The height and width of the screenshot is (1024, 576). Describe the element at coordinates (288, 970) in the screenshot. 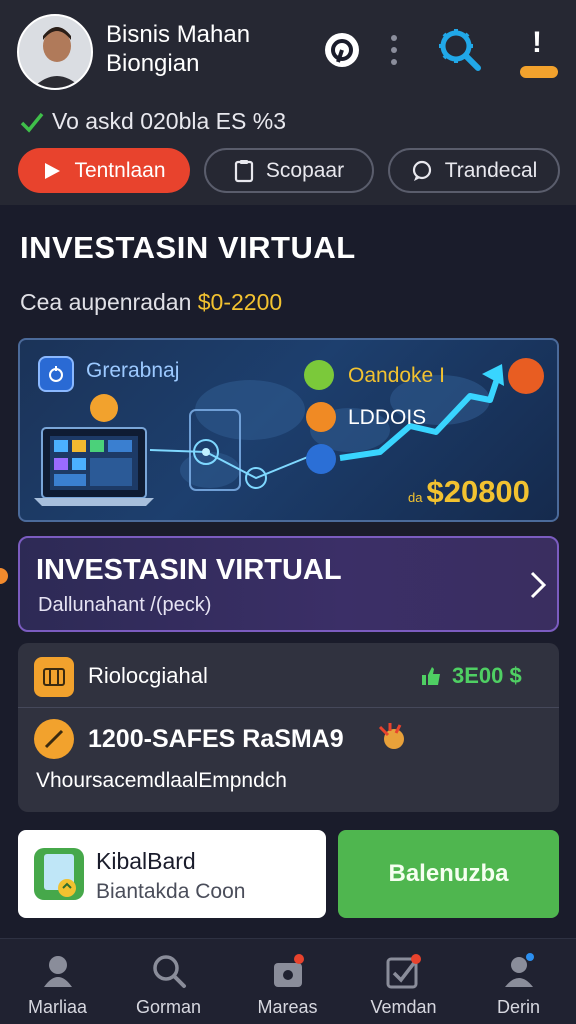

I see `bag-icon` at that location.